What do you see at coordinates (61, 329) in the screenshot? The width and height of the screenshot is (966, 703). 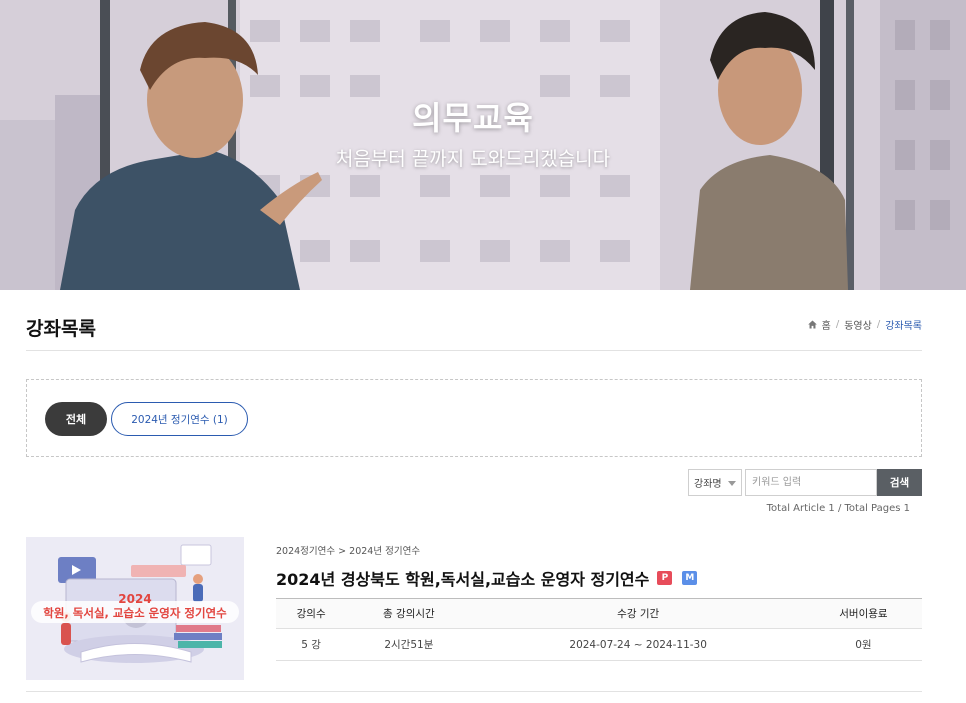 I see `page-title: 강좌목록` at bounding box center [61, 329].